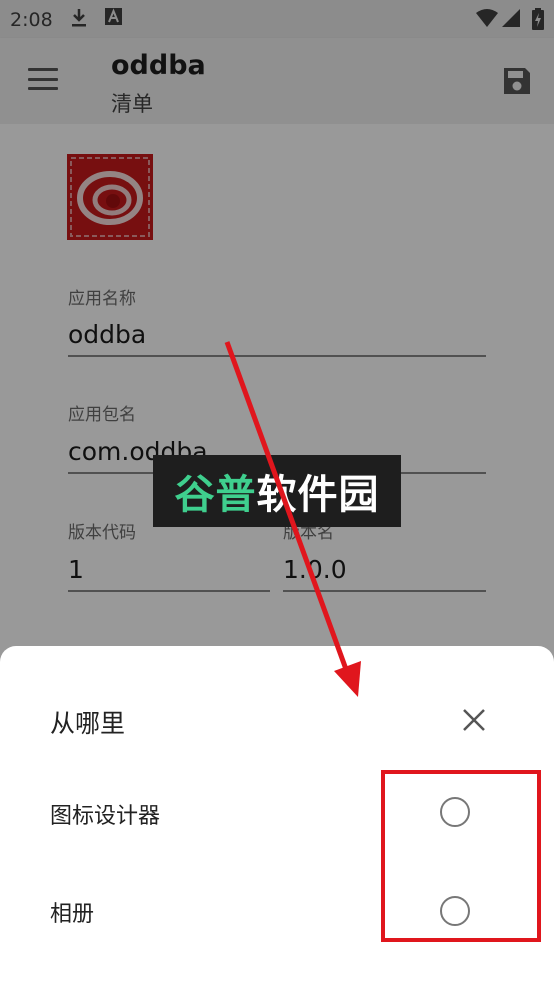 This screenshot has height=984, width=554. Describe the element at coordinates (292, 519) in the screenshot. I see `annotation-arrow` at that location.